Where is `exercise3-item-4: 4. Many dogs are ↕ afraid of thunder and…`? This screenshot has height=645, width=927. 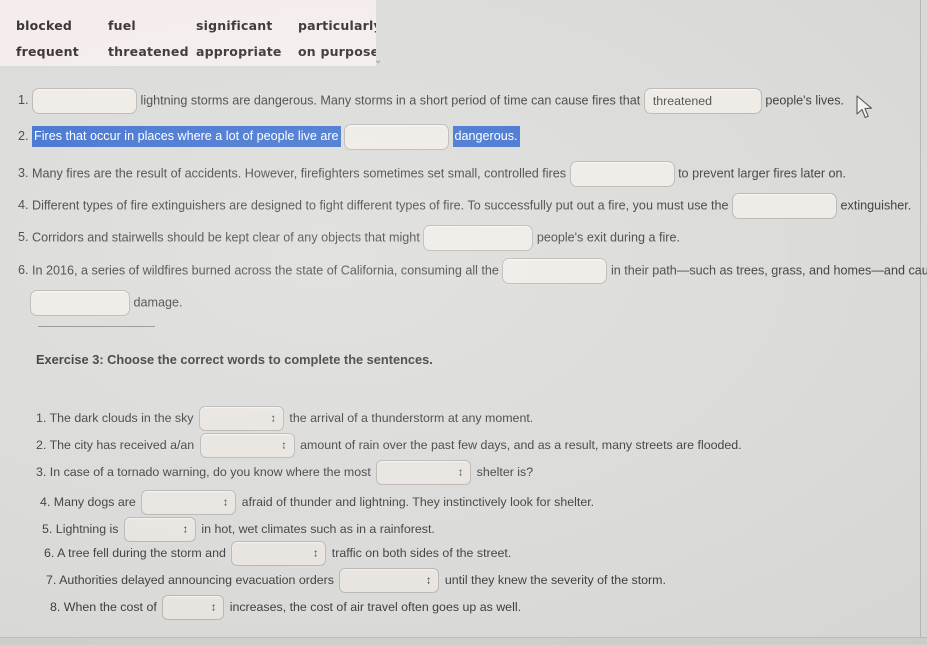
exercise3-item-4: 4. Many dogs are ↕ afraid of thunder and… is located at coordinates (317, 502).